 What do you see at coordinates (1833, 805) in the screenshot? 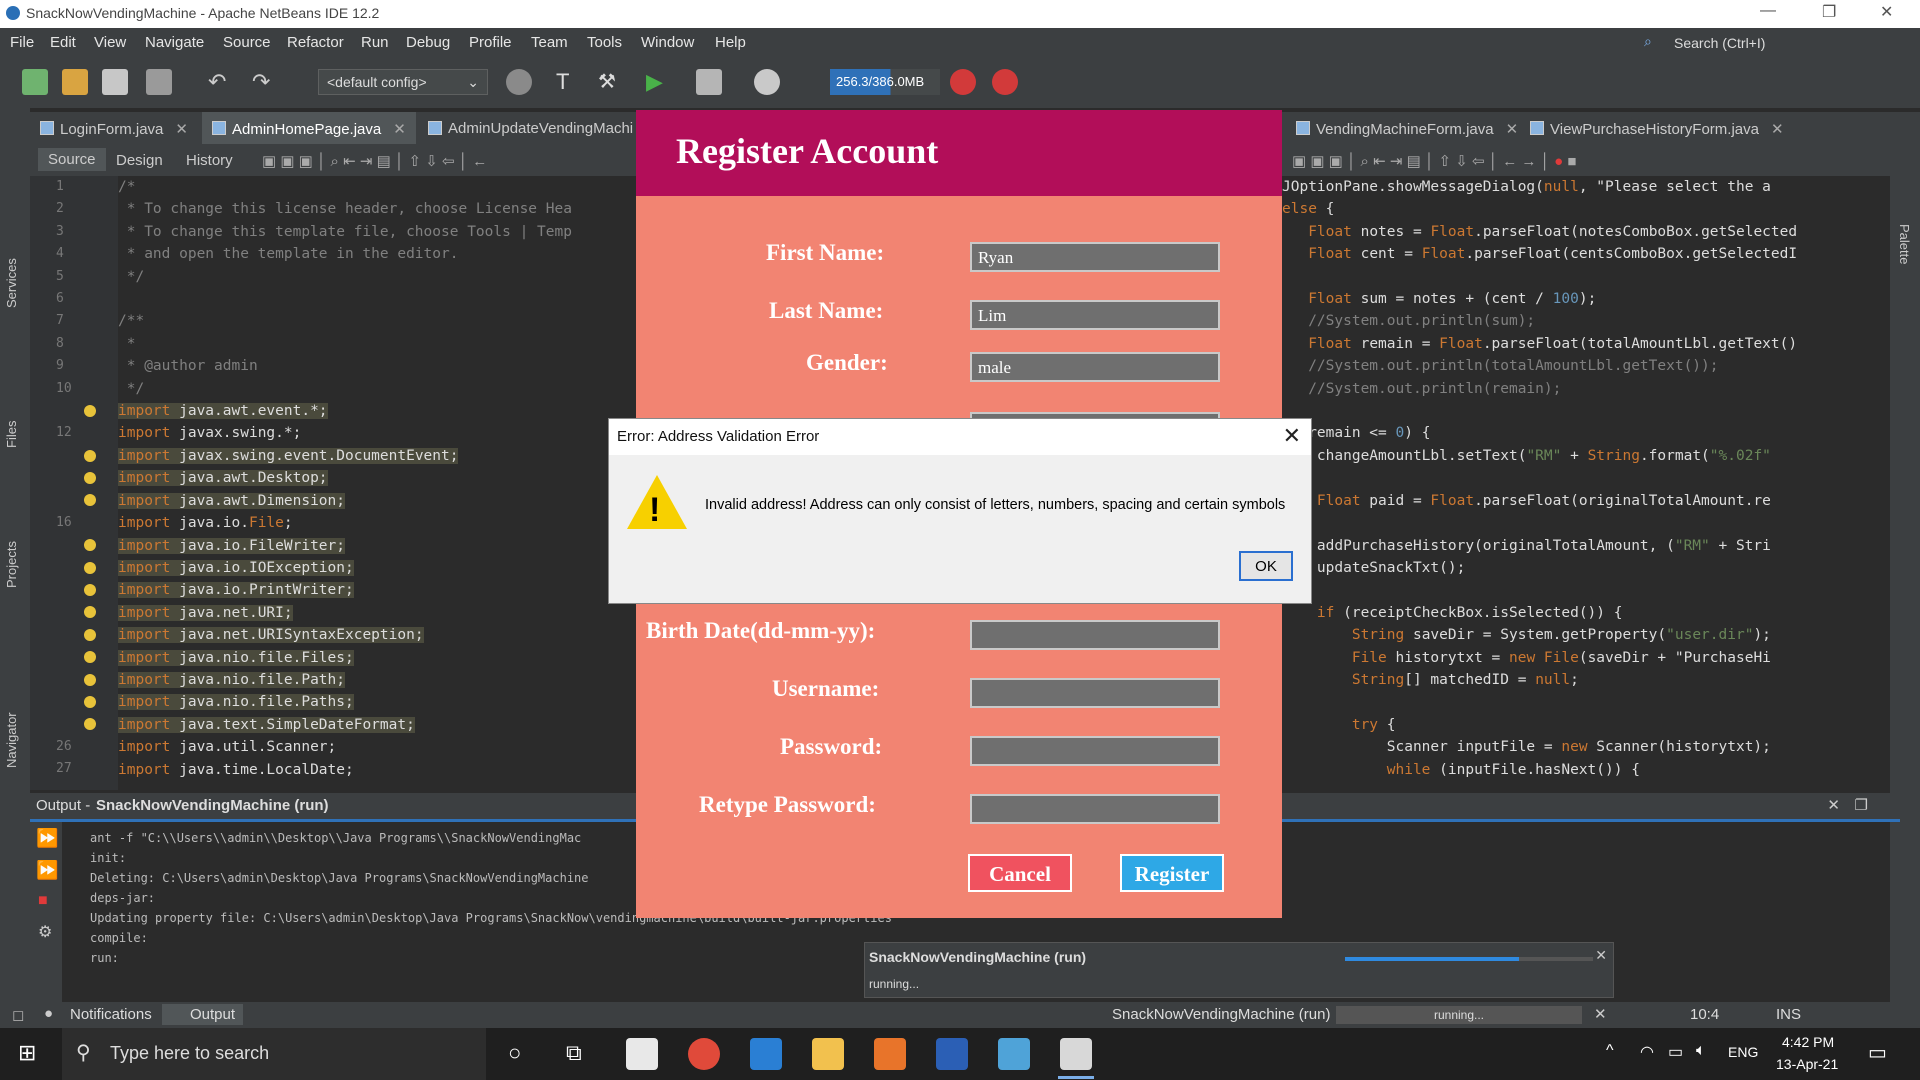
I see `close-output-icon: ✕` at bounding box center [1833, 805].